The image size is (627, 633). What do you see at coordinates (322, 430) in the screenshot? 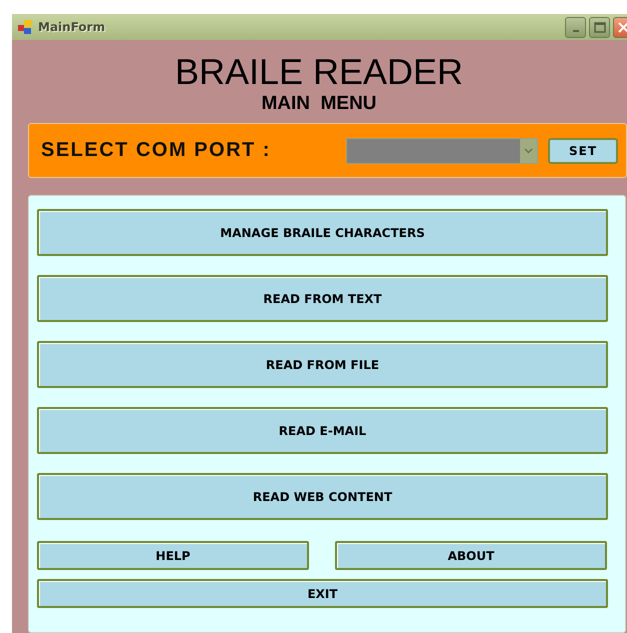
I see `menu-button: READ E-MAIL` at bounding box center [322, 430].